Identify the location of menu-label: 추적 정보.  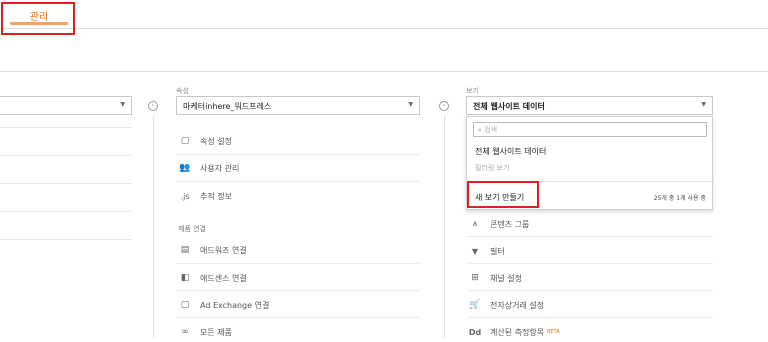
(216, 196).